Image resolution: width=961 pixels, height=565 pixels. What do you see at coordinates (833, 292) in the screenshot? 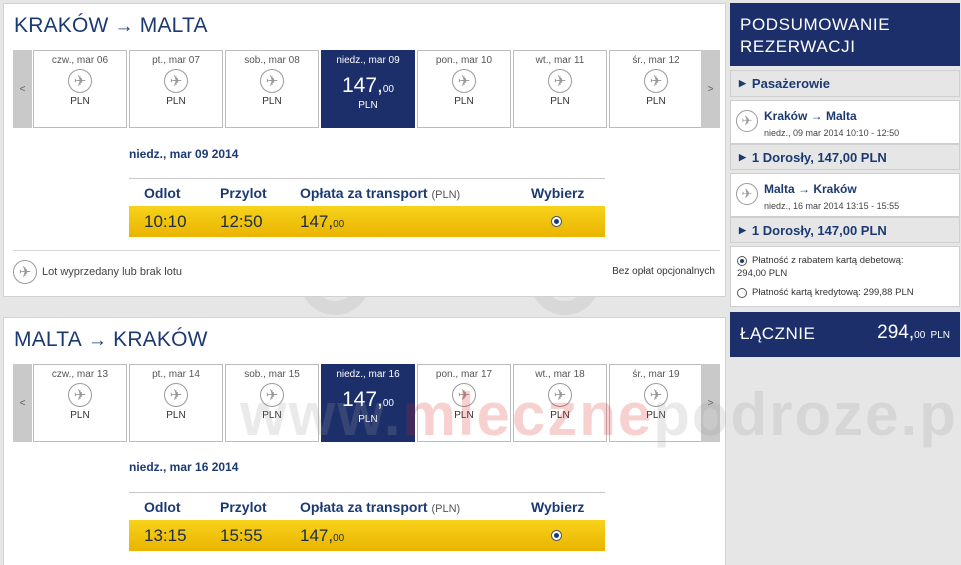
I see `payment-credit-label: Płatność kartą kredytową: 299,88 PLN` at bounding box center [833, 292].